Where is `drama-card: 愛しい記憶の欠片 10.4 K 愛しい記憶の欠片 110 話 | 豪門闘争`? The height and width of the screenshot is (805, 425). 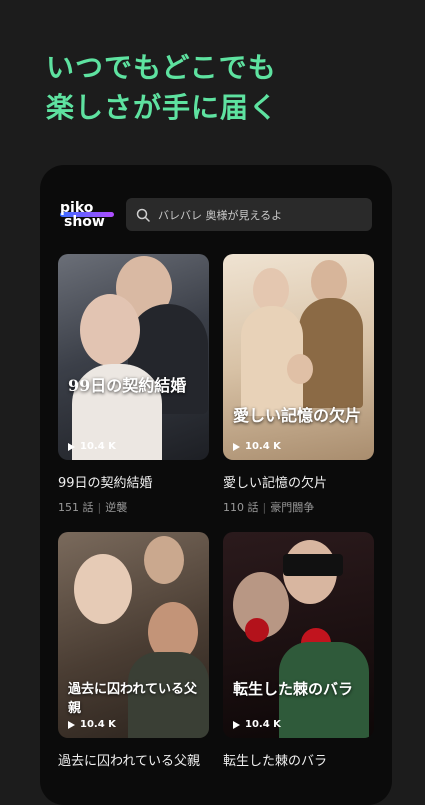 drama-card: 愛しい記憶の欠片 10.4 K 愛しい記憶の欠片 110 話 | 豪門闘争 is located at coordinates (298, 384).